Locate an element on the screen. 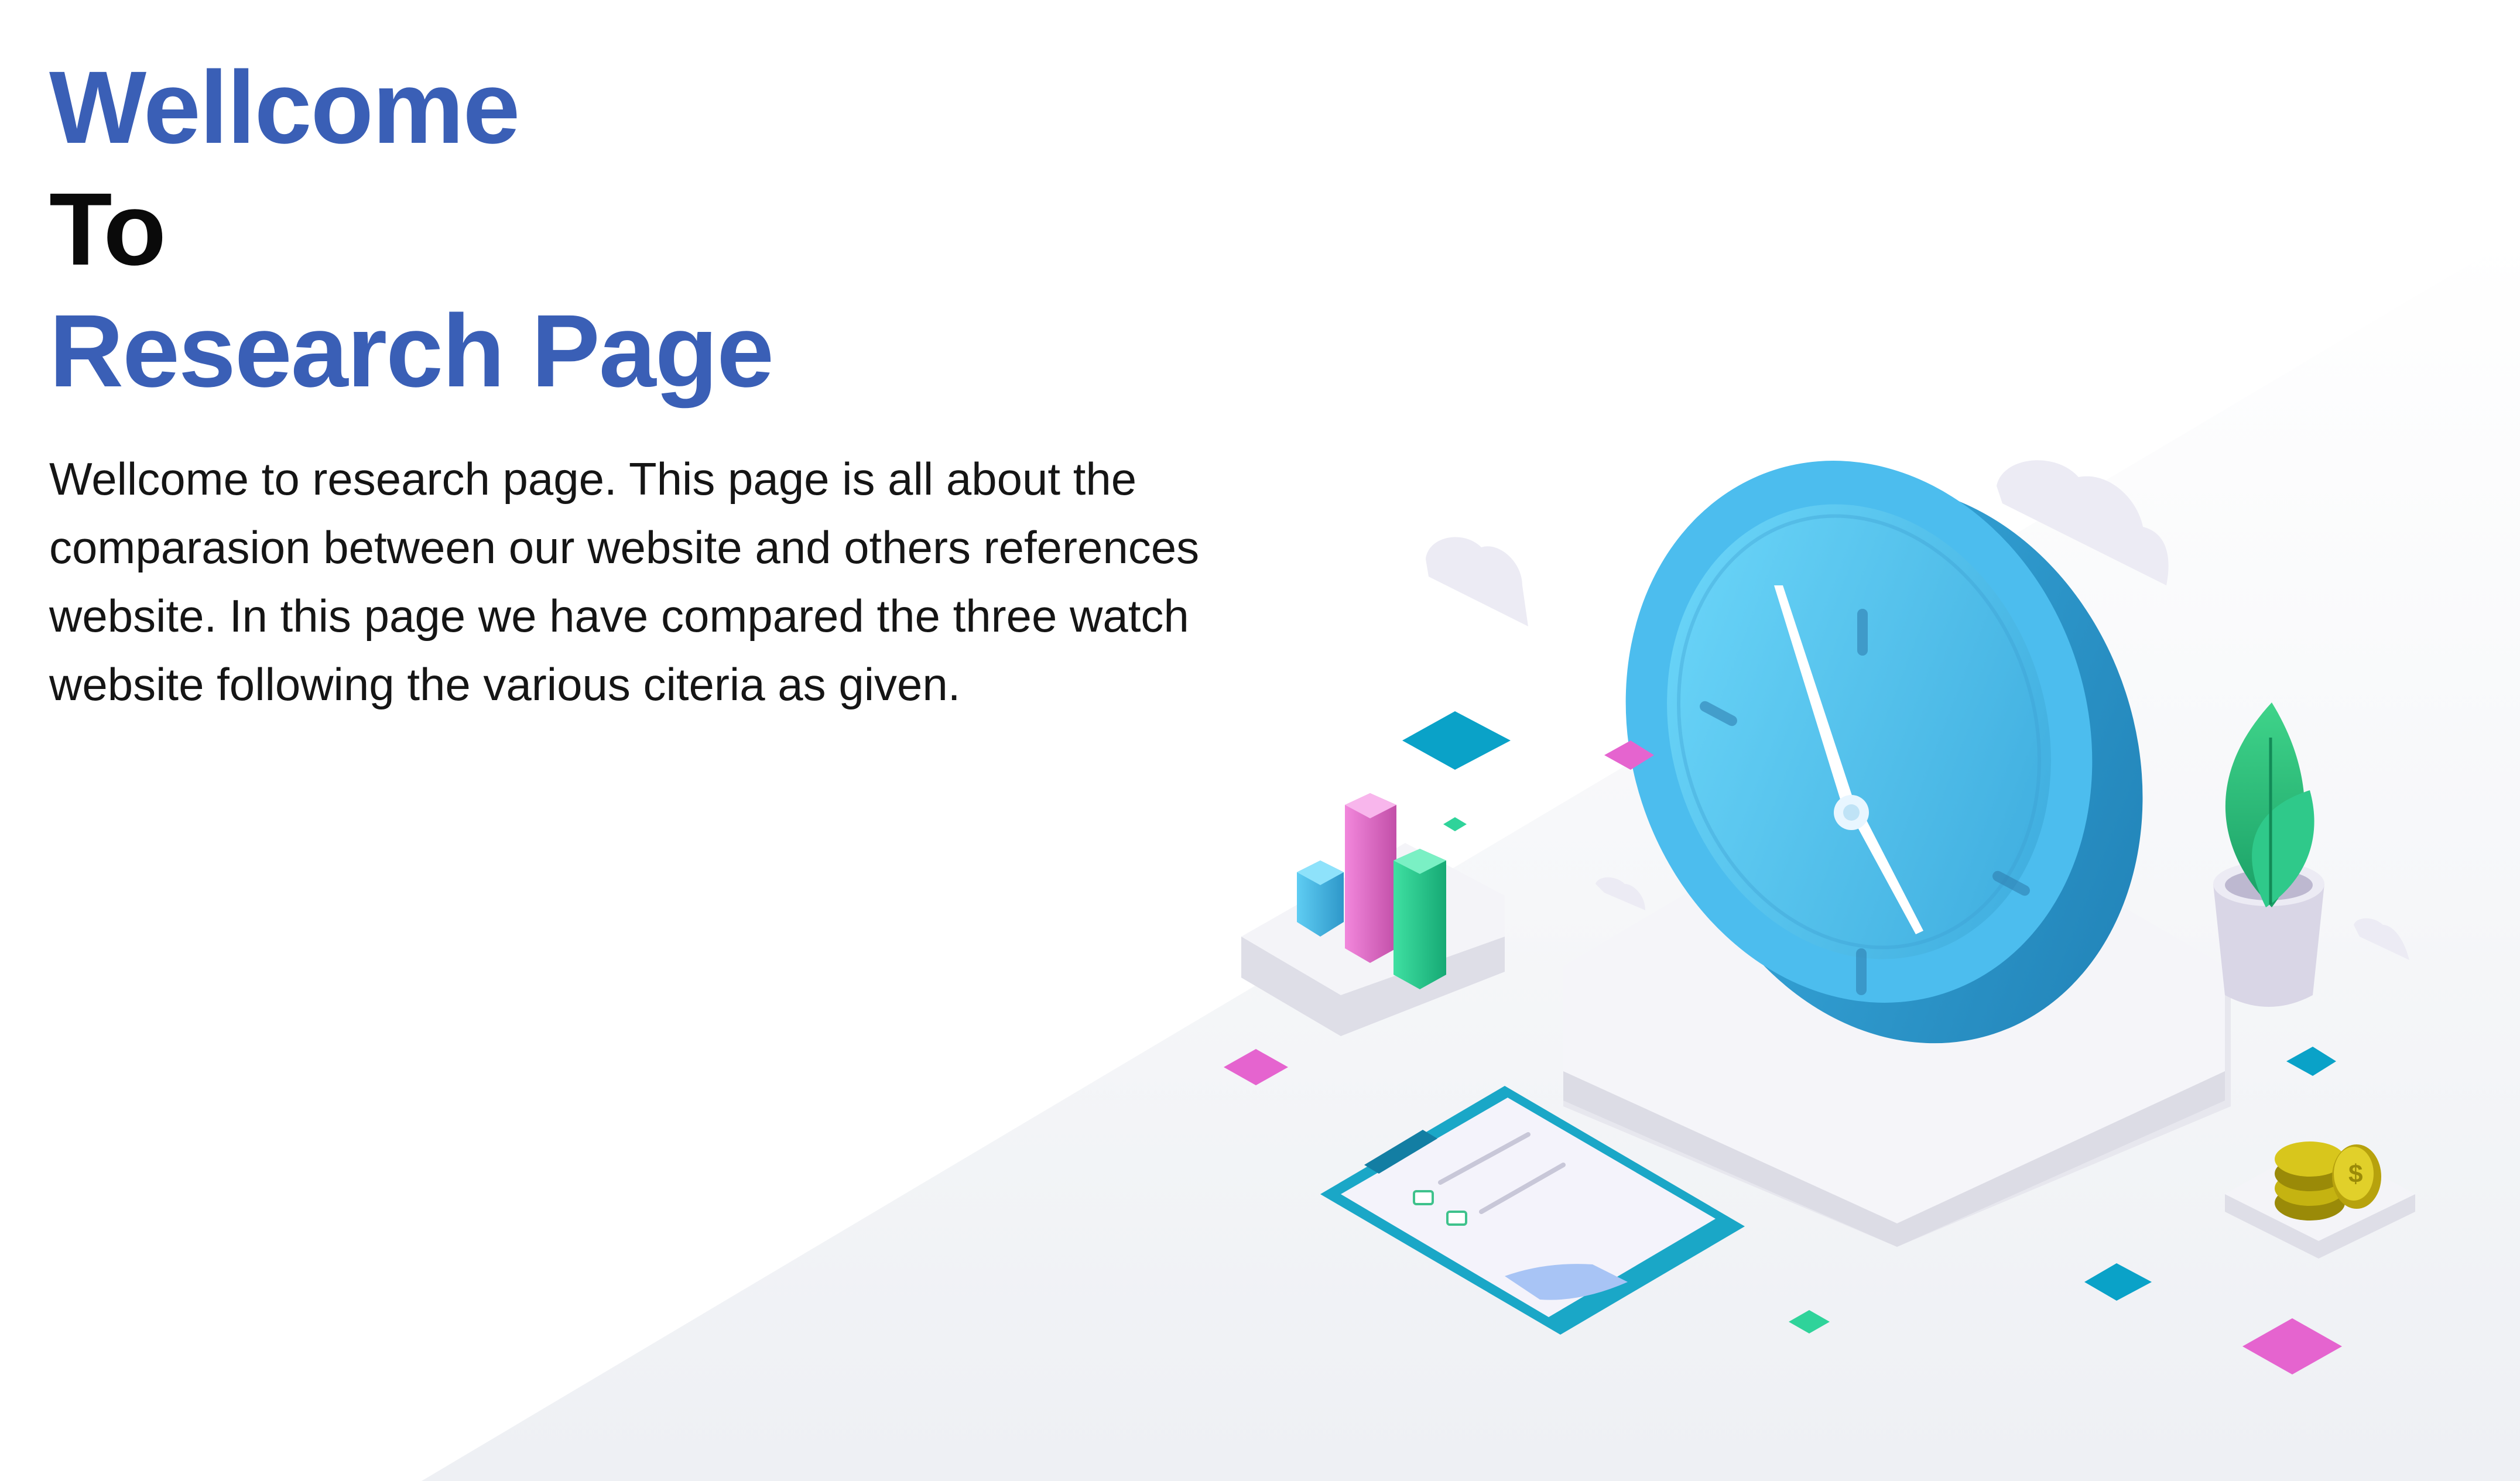 This screenshot has width=2520, height=1481. title-research-page: Research Page is located at coordinates (411, 351).